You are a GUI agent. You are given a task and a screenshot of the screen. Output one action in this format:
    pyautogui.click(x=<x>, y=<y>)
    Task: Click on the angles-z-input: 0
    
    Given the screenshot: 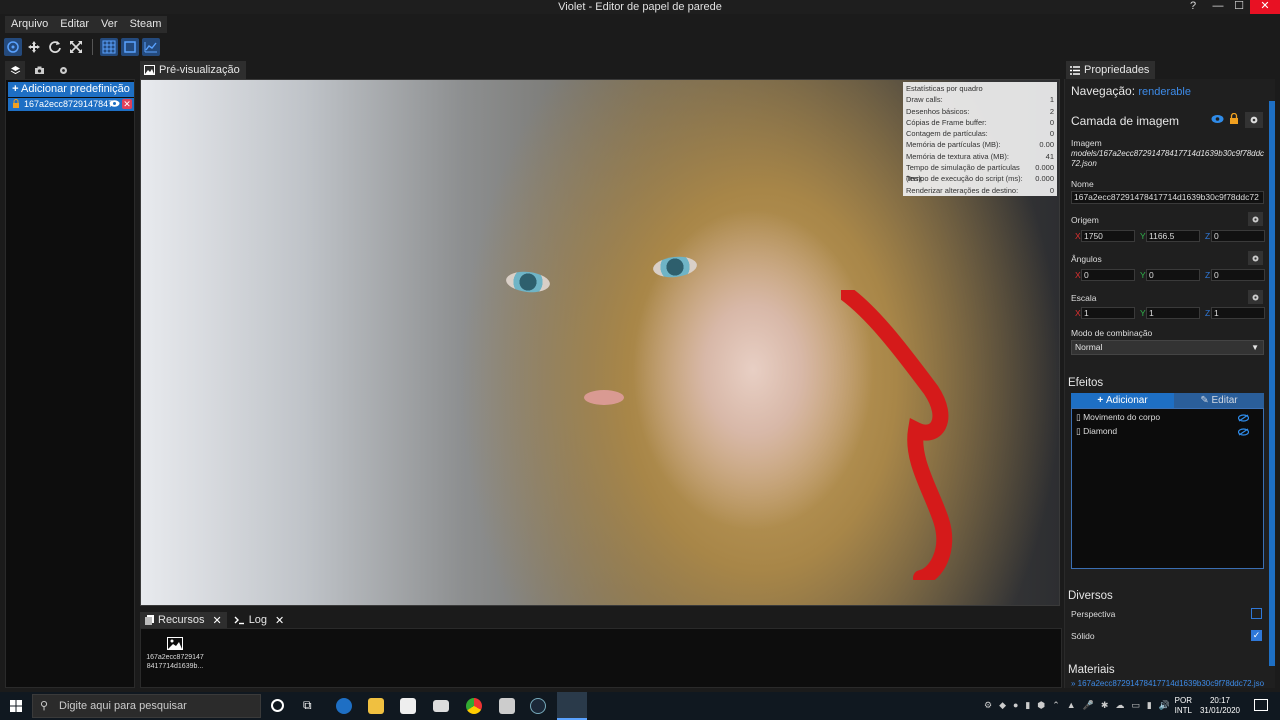 What is the action you would take?
    pyautogui.click(x=1238, y=275)
    